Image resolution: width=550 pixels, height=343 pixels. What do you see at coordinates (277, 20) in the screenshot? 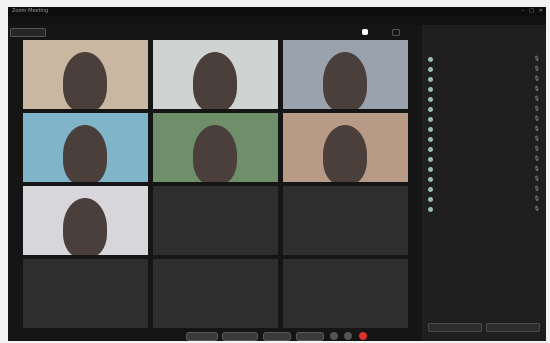
I see `meeting-toolbar` at bounding box center [277, 20].